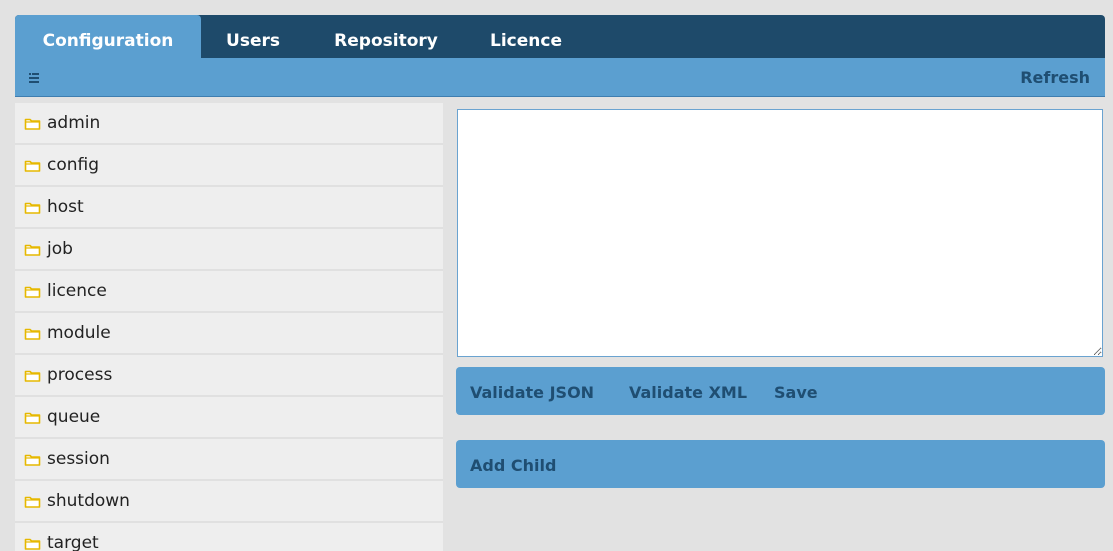 The height and width of the screenshot is (551, 1113). What do you see at coordinates (229, 537) in the screenshot?
I see `tree-item-target: target` at bounding box center [229, 537].